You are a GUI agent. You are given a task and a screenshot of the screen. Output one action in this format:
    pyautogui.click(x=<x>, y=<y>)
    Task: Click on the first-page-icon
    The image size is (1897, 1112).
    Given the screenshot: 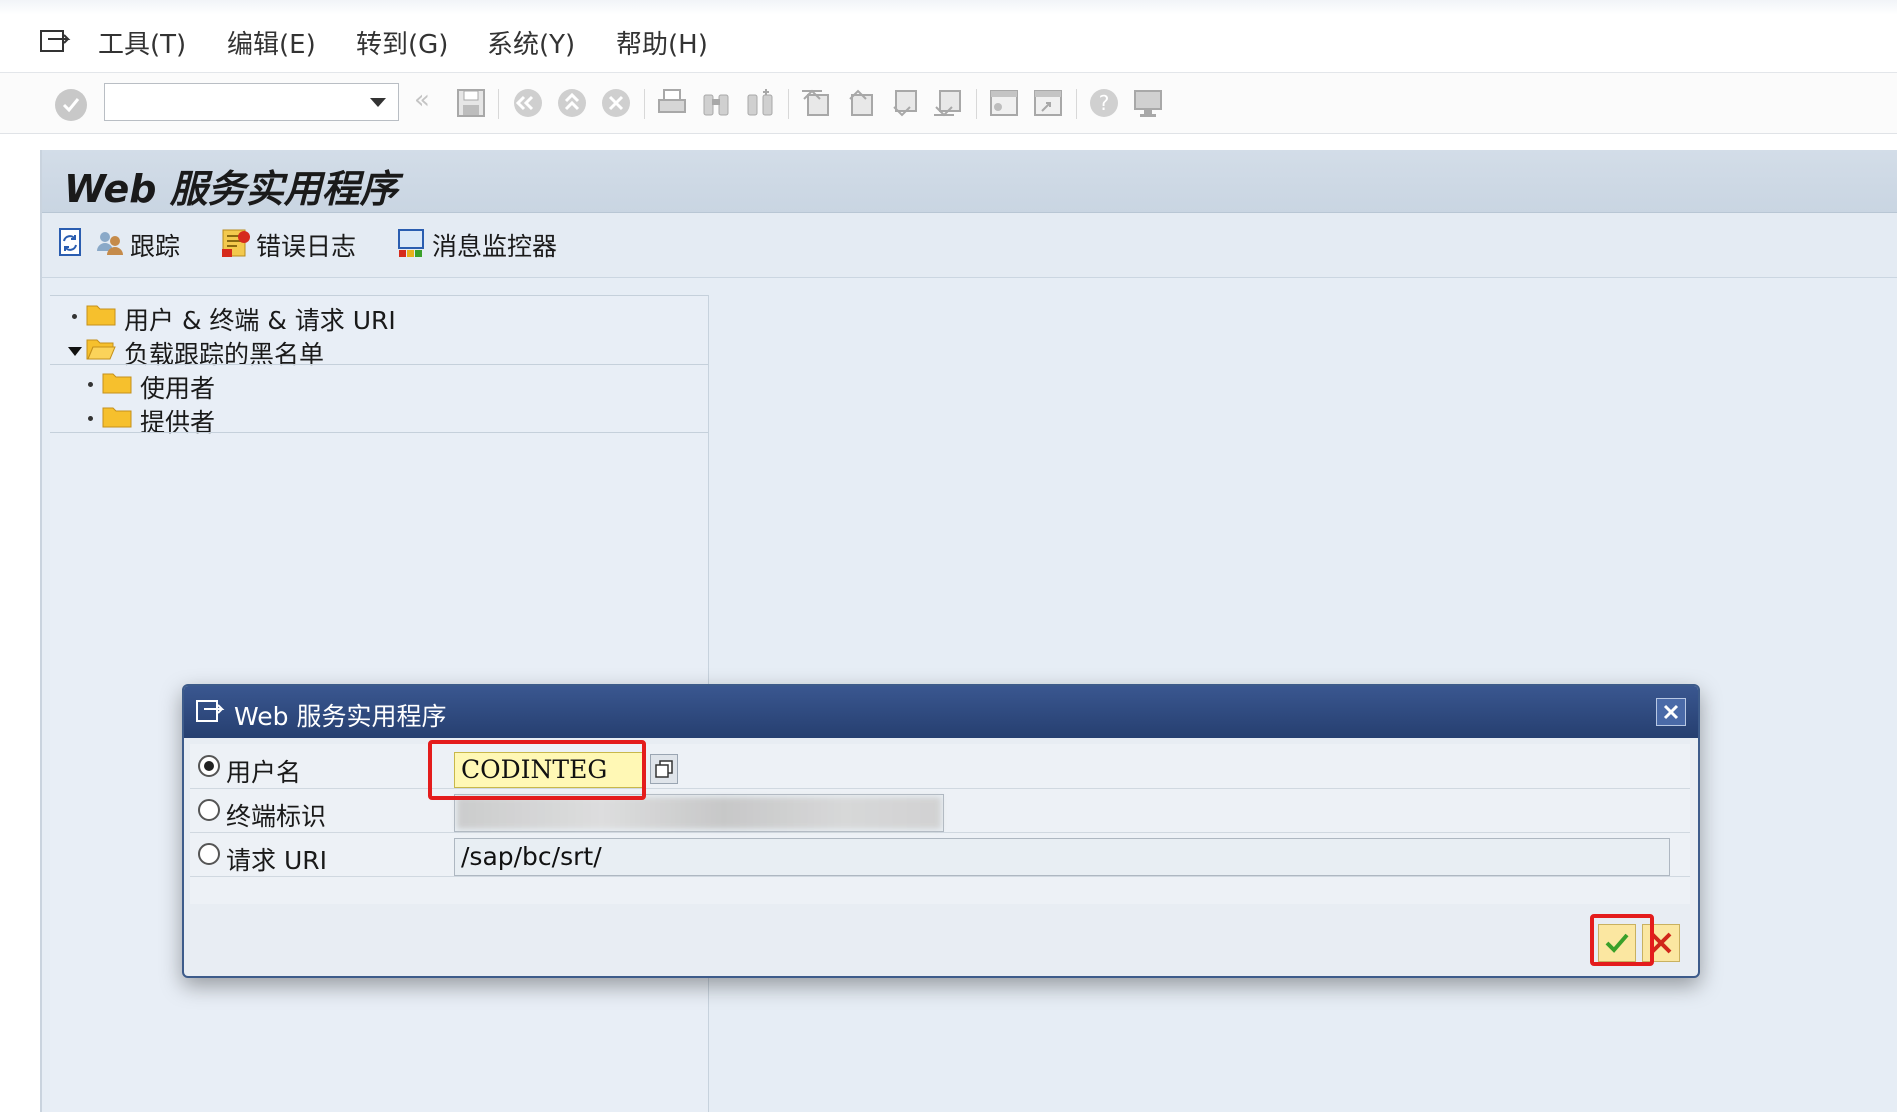 What is the action you would take?
    pyautogui.click(x=816, y=103)
    